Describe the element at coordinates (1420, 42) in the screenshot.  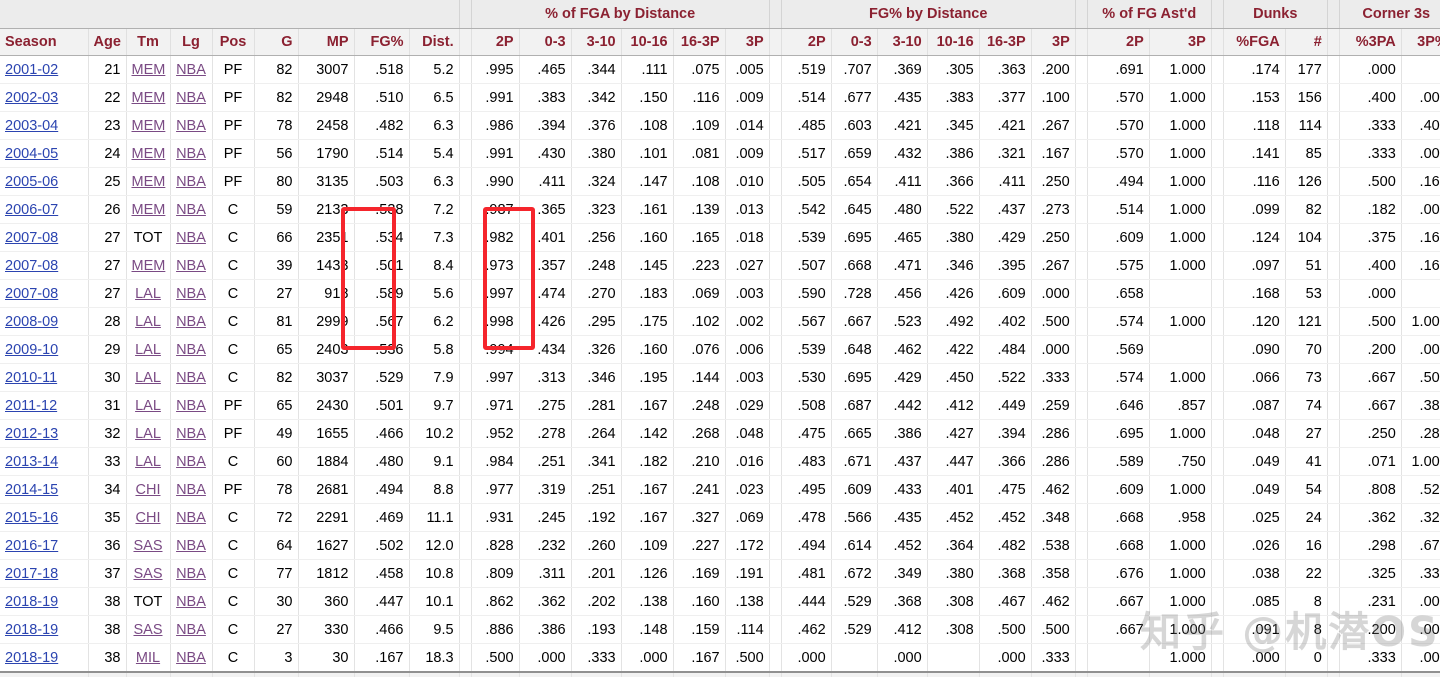
I see `col-header-corner-3p-pct: 3P%` at that location.